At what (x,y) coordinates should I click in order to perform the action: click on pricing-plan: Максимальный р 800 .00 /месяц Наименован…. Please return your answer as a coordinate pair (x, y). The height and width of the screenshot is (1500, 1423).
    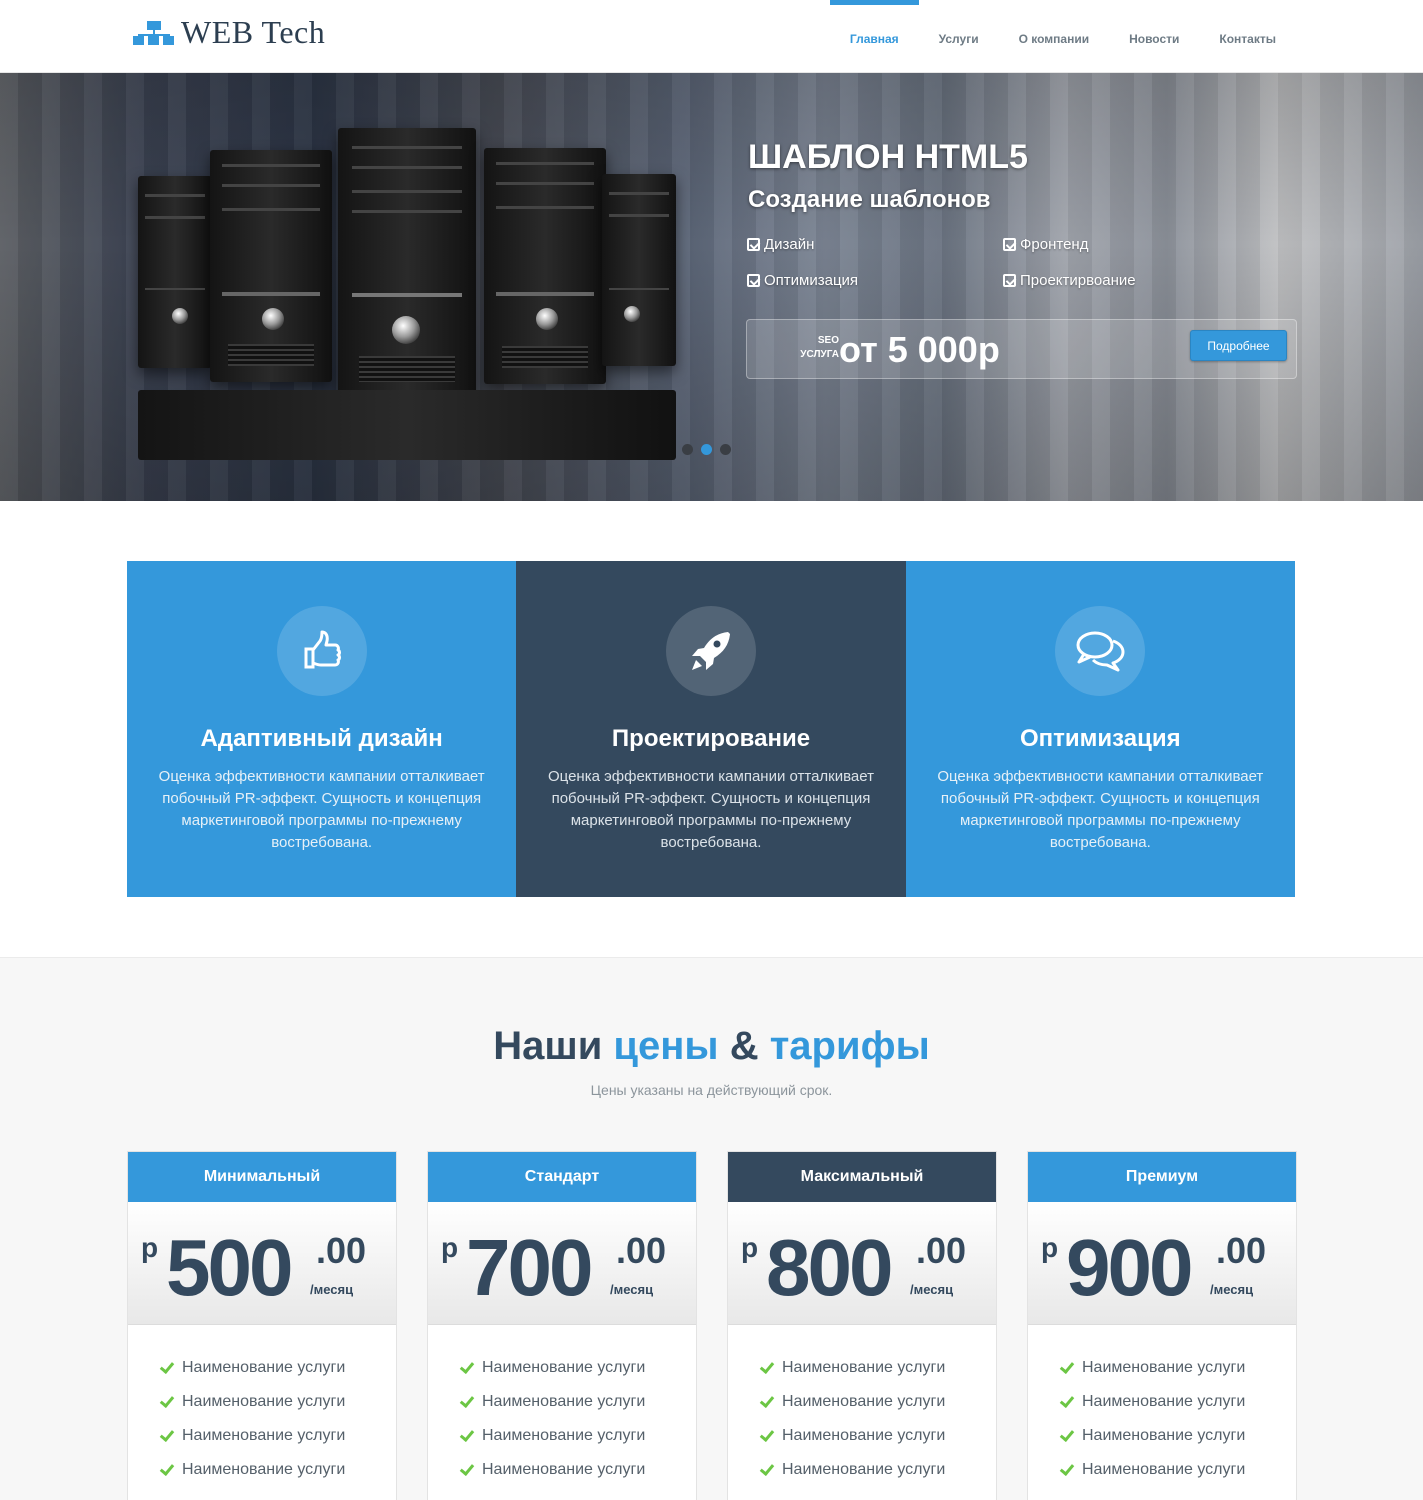
    Looking at the image, I should click on (862, 1325).